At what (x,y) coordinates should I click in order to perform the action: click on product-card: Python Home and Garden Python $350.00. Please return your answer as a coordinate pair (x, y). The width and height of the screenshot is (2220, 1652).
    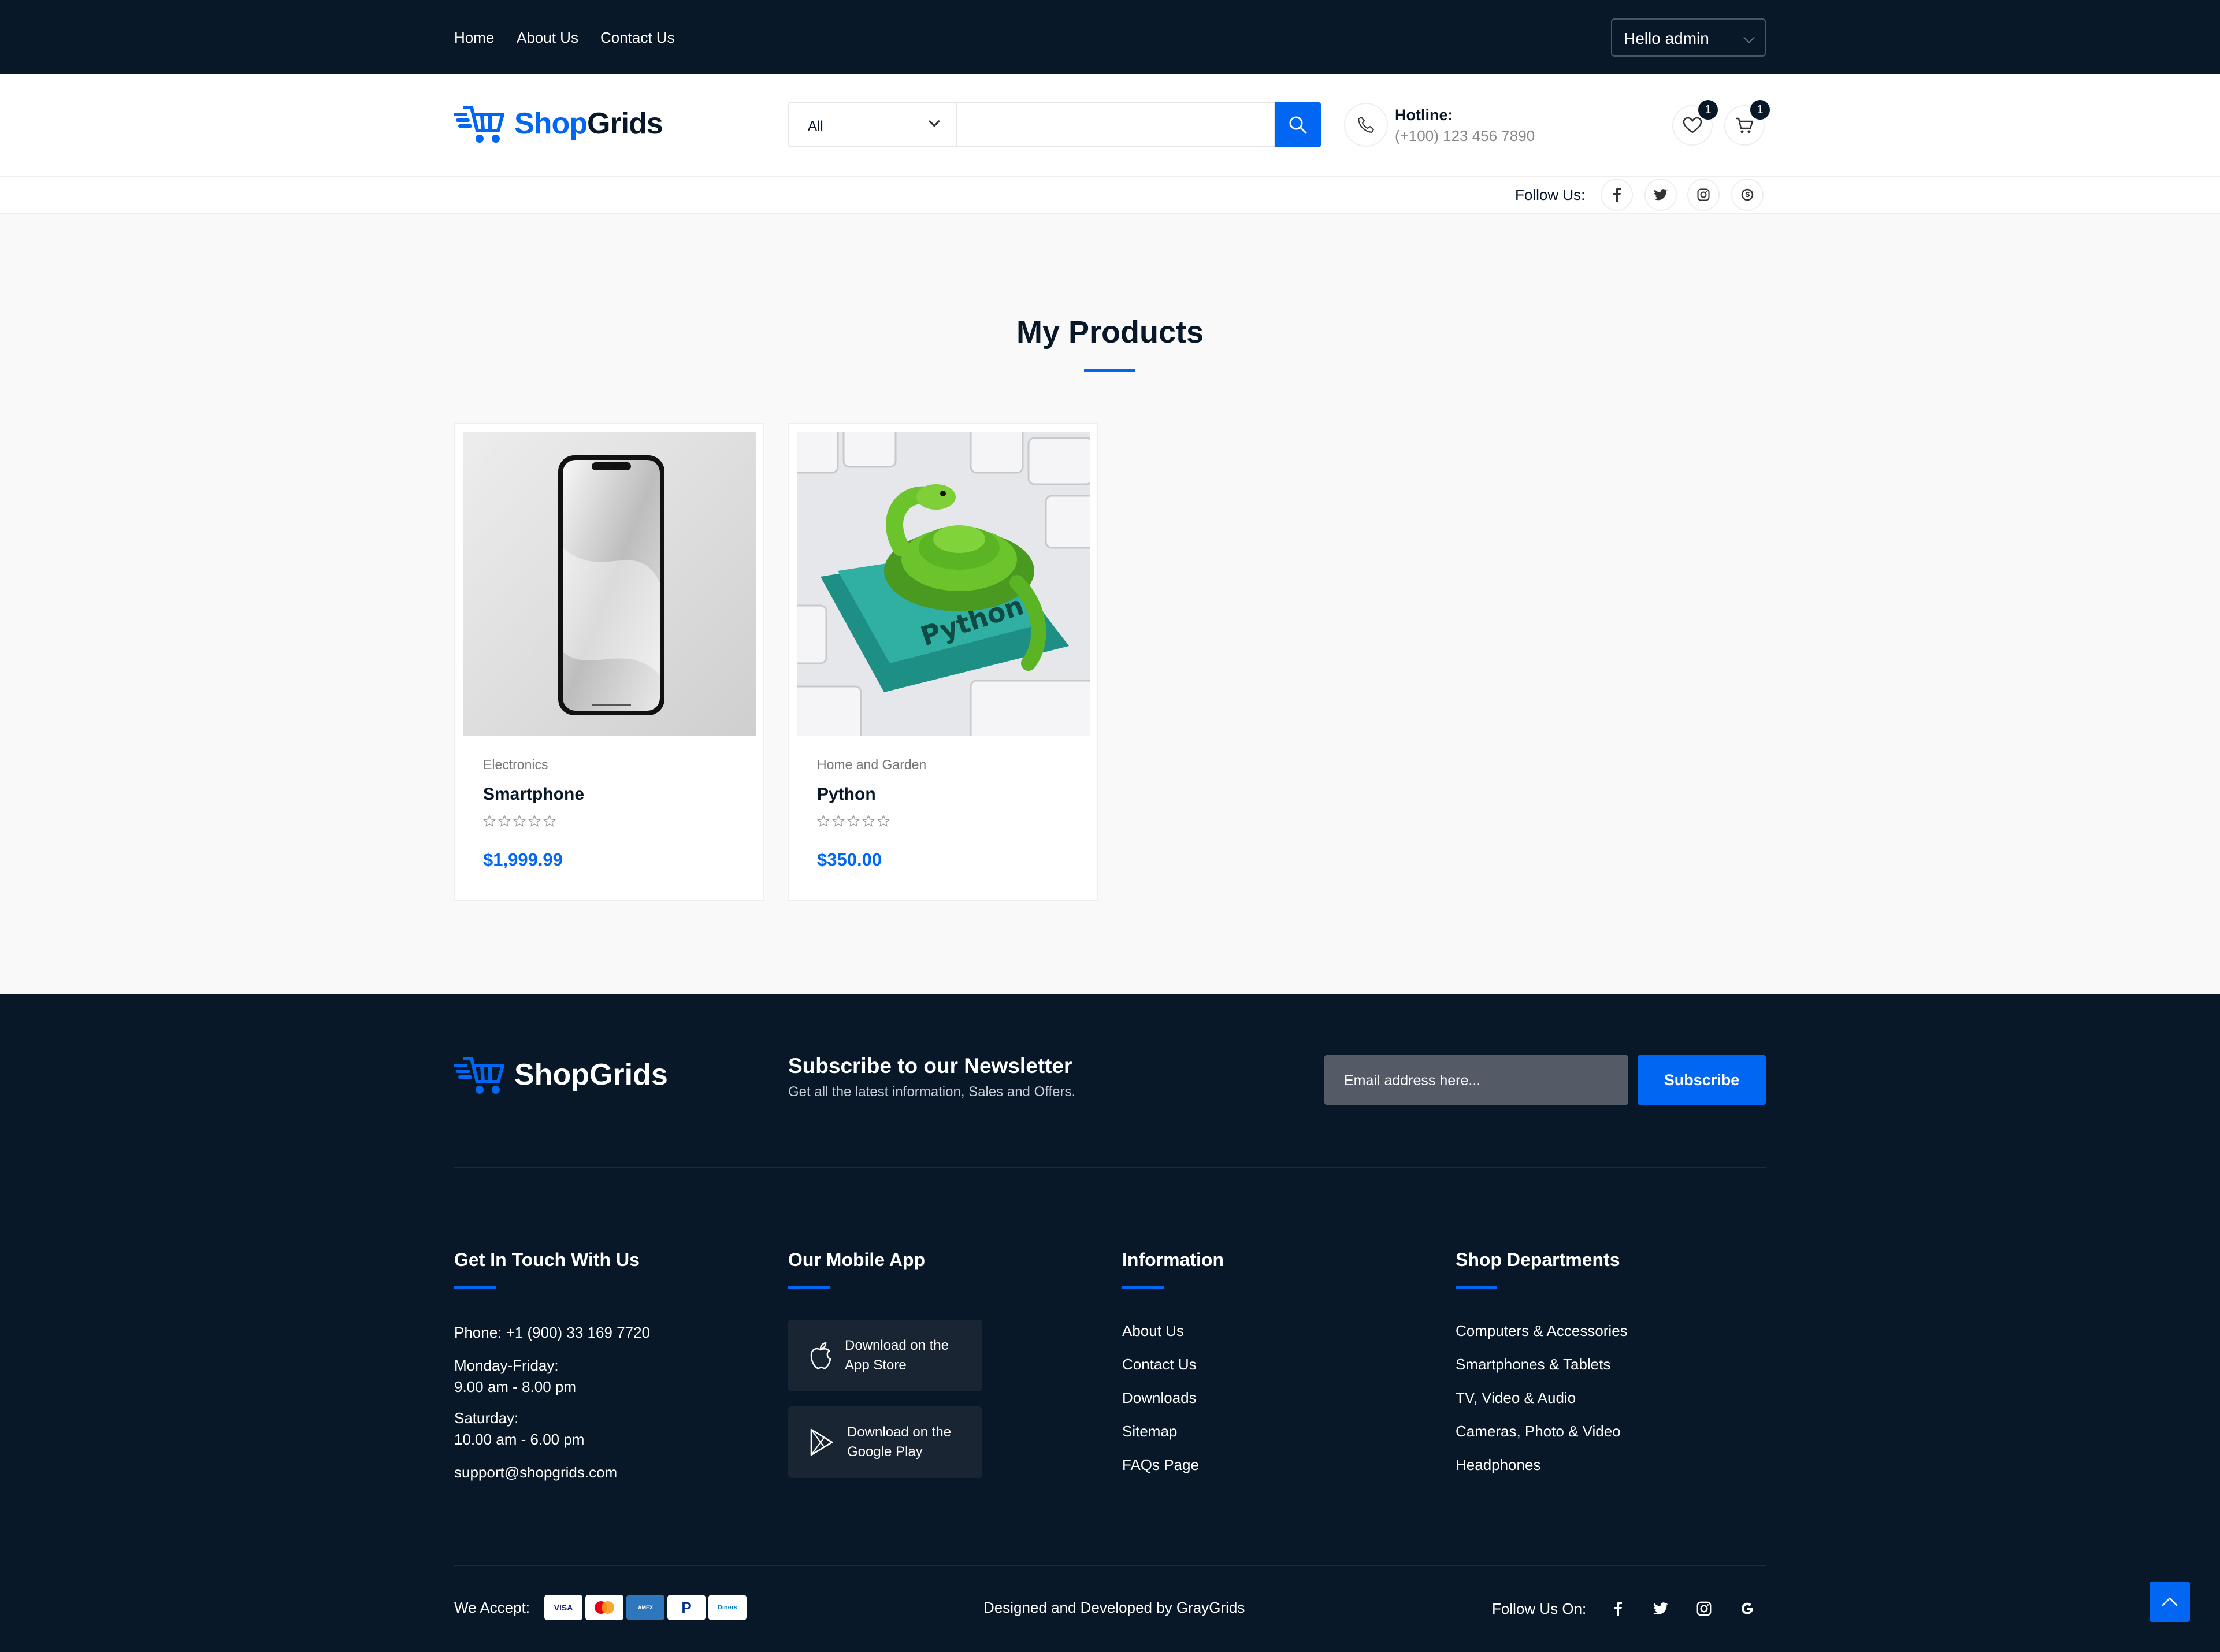
    Looking at the image, I should click on (943, 662).